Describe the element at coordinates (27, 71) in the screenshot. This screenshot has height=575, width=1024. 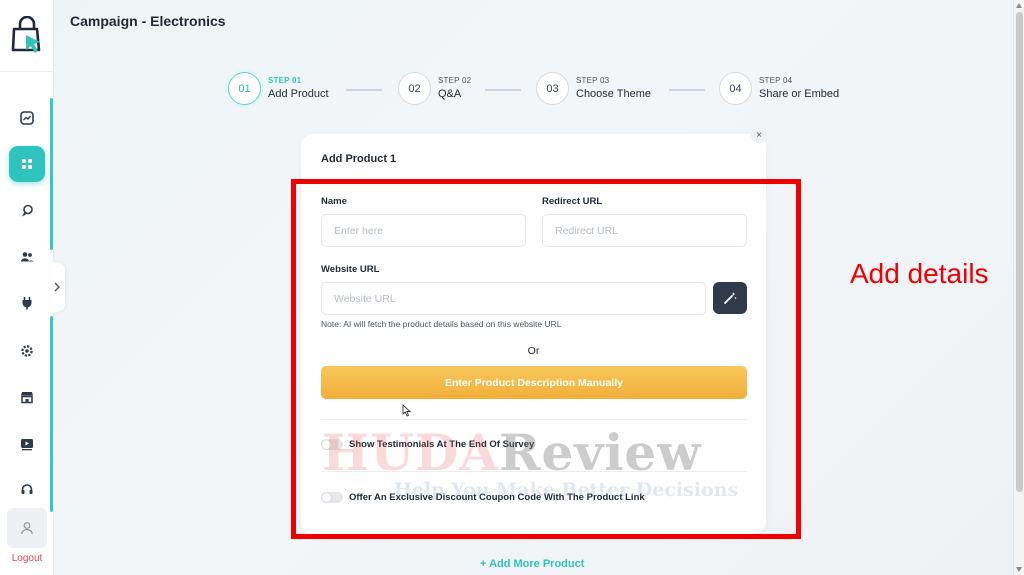
I see `sidebar-divider` at that location.